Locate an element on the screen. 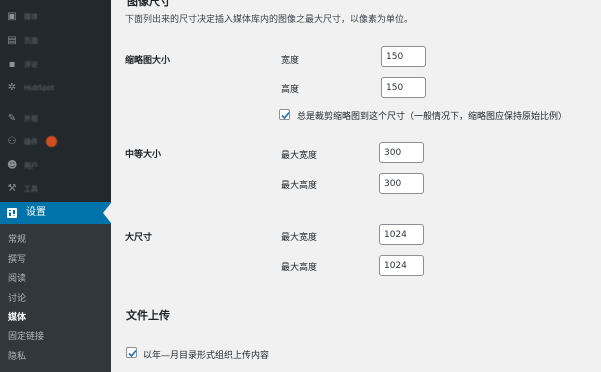  medium-max-height-label: 最大高度 is located at coordinates (299, 186).